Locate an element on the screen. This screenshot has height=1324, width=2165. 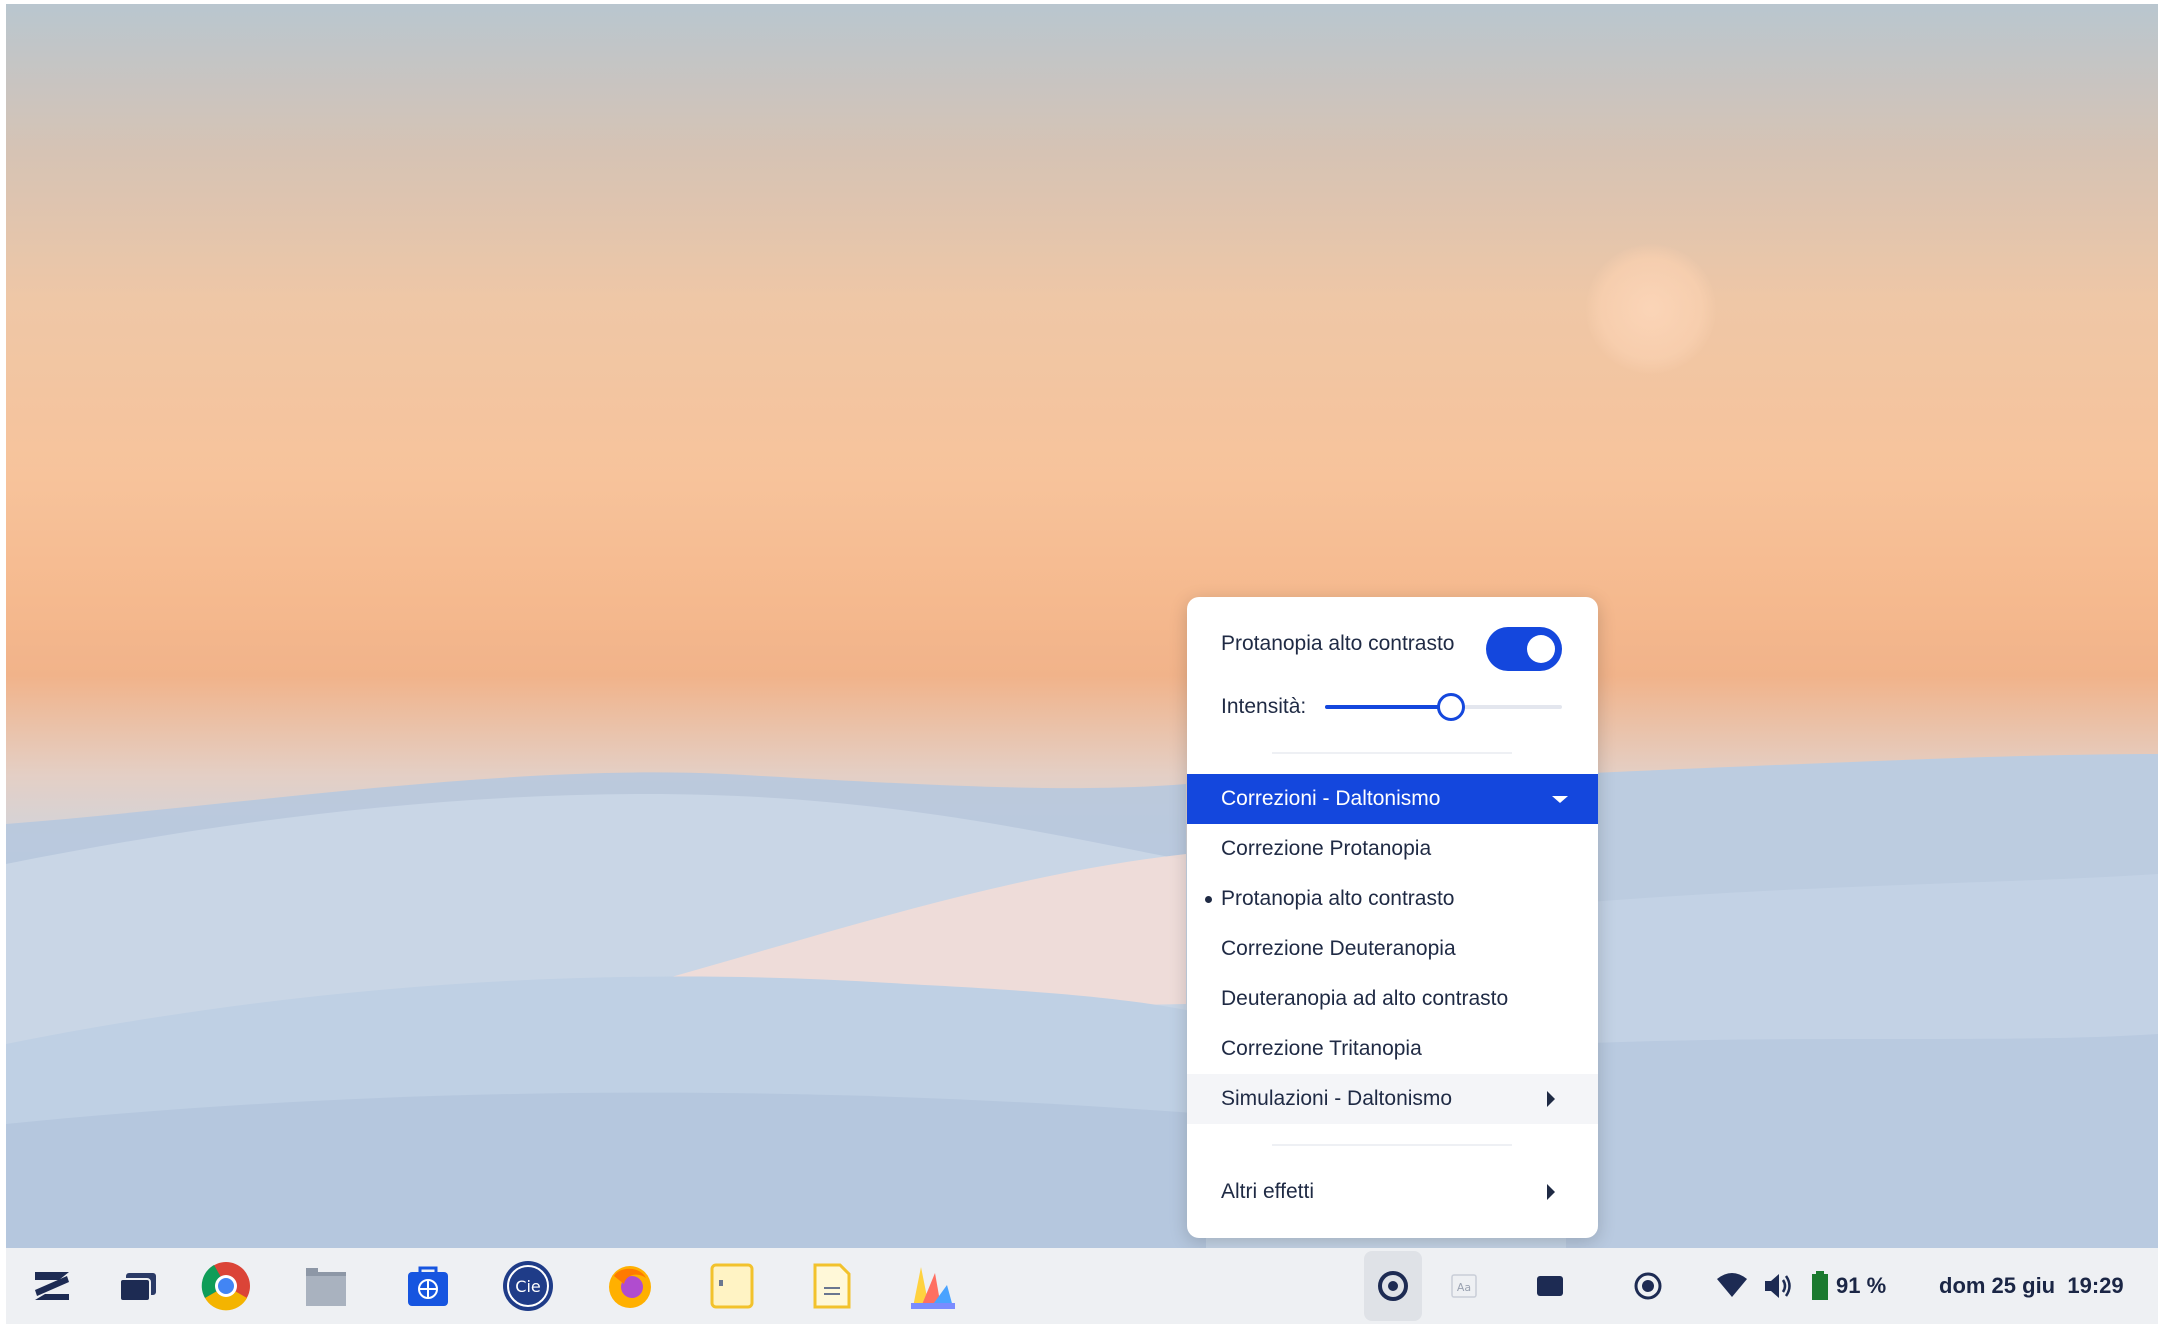
intensity-label: Intensità: is located at coordinates (1264, 706).